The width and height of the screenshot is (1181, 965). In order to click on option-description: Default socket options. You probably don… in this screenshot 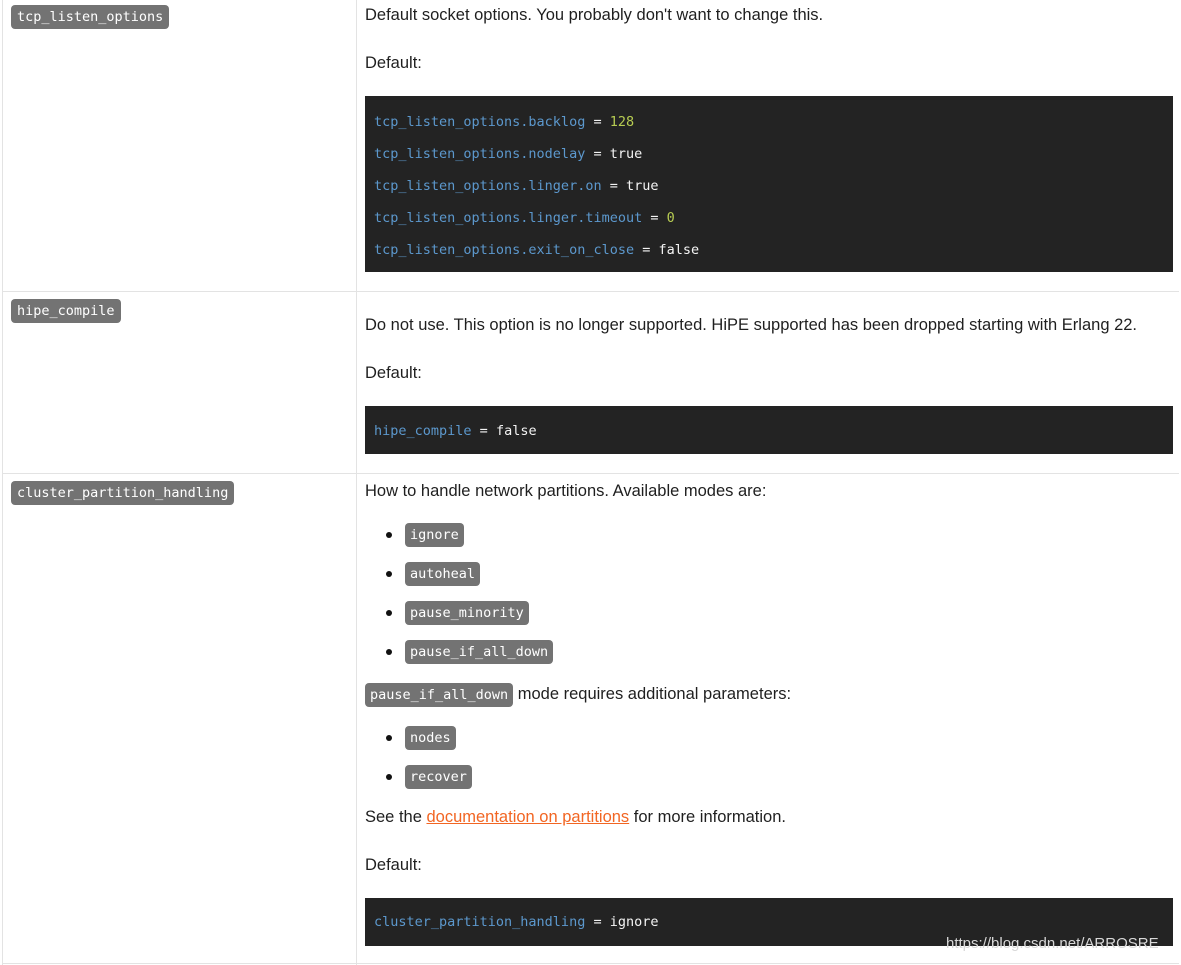, I will do `click(594, 15)`.